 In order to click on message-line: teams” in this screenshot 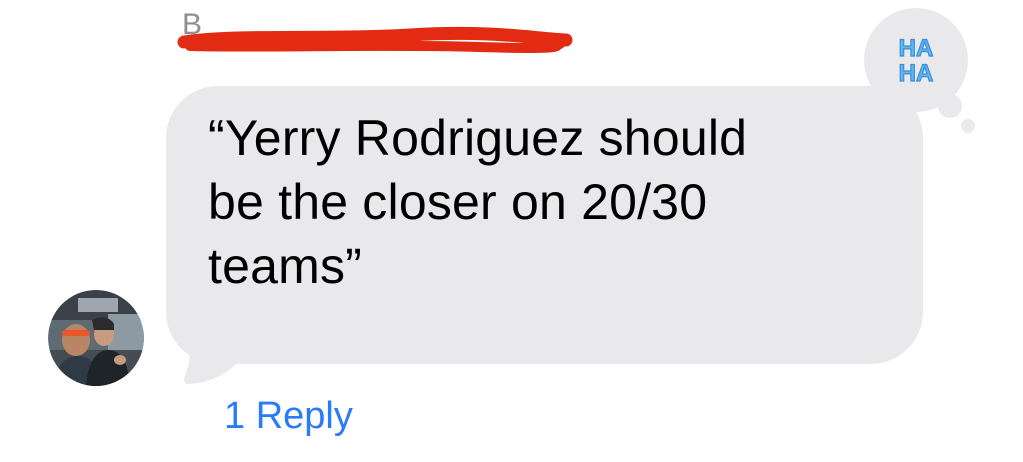, I will do `click(285, 266)`.